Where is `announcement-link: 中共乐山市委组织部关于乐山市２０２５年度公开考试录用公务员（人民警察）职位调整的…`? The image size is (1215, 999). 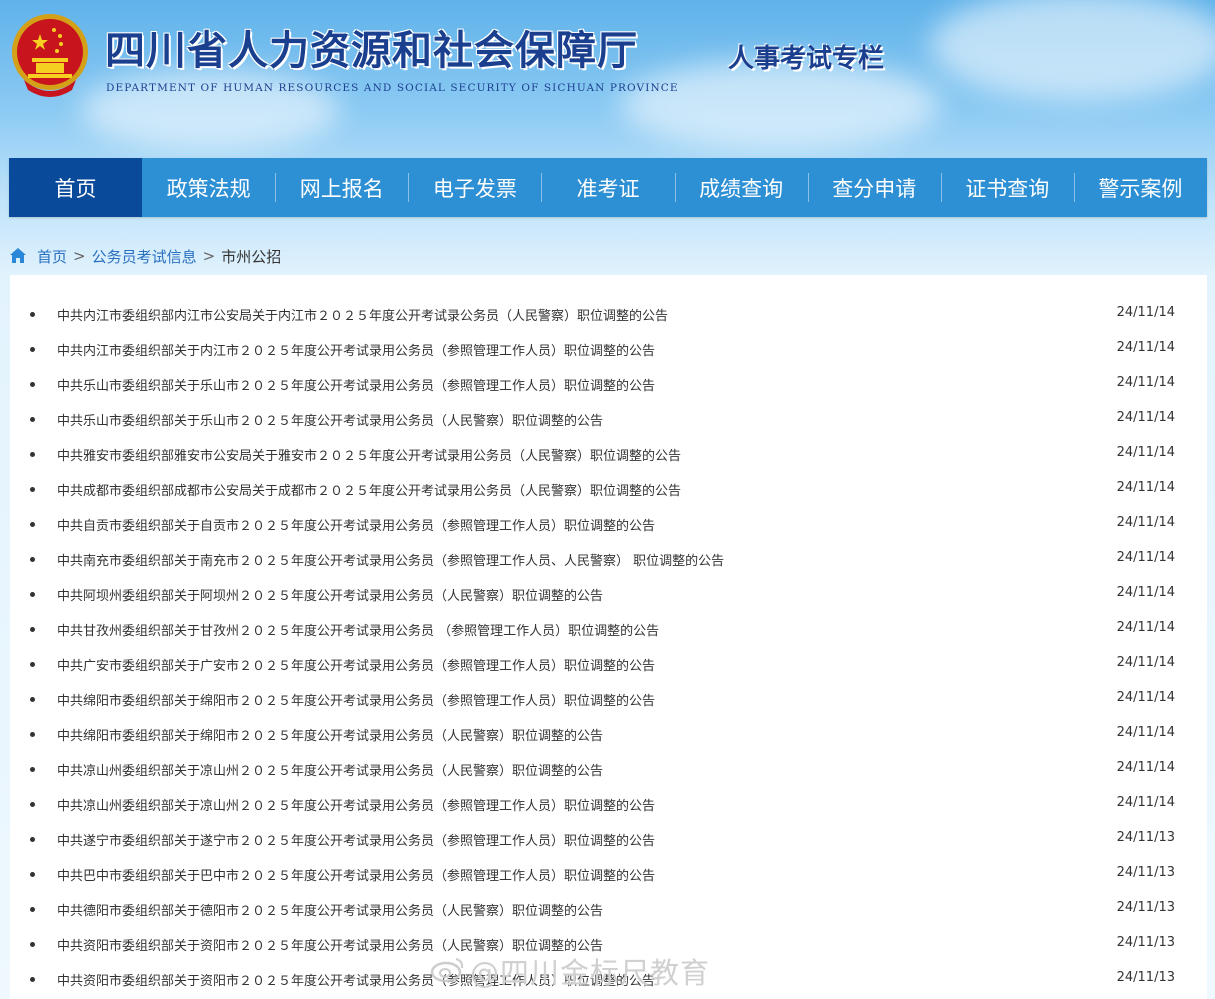 announcement-link: 中共乐山市委组织部关于乐山市２０２５年度公开考试录用公务员（人民警察）职位调整的… is located at coordinates (330, 419).